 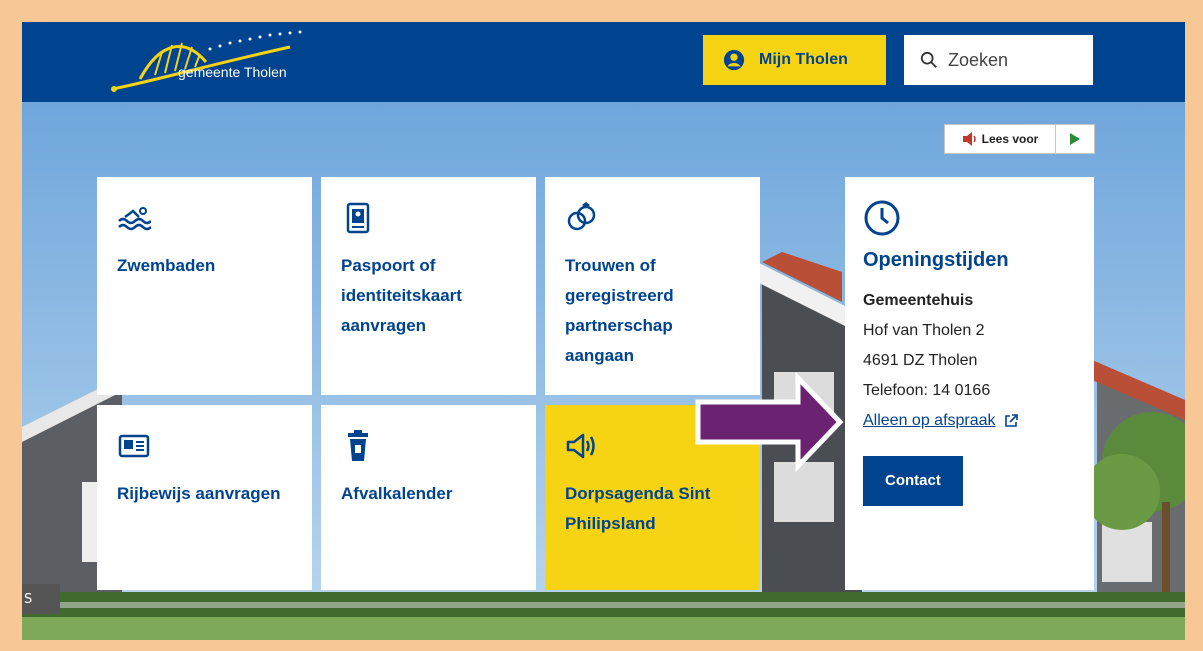 What do you see at coordinates (803, 59) in the screenshot?
I see `mijn-tholen-label: Mijn Tholen` at bounding box center [803, 59].